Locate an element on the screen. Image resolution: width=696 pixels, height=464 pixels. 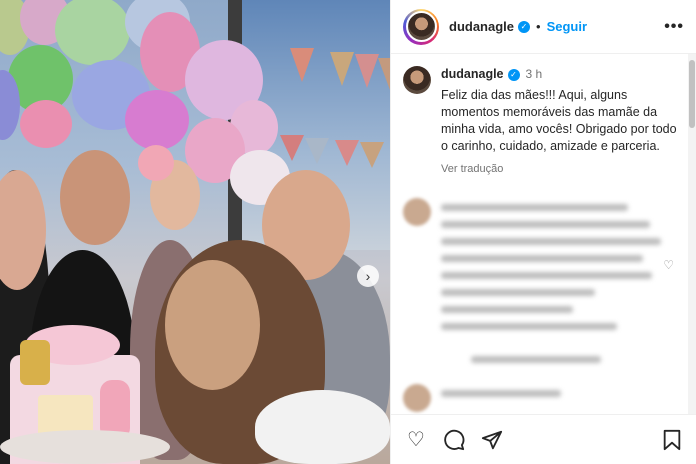
action-bar: ♡ is located at coordinates (543, 439).